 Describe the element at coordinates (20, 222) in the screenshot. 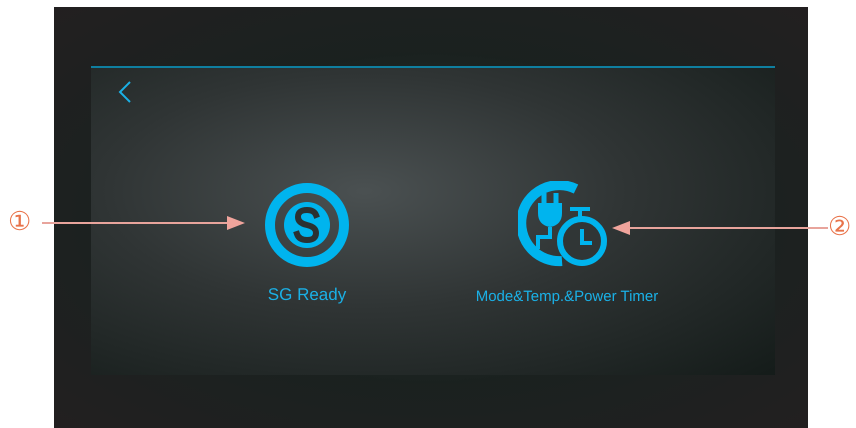

I see `callout-number: ①` at that location.